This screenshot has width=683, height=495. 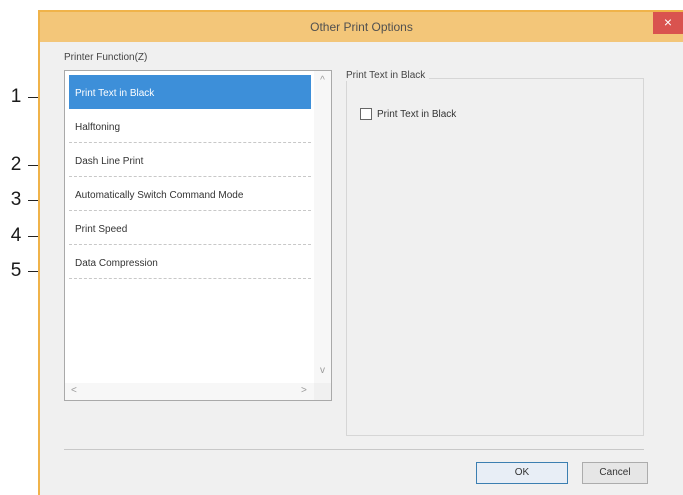 What do you see at coordinates (16, 164) in the screenshot?
I see `callout-2: 2` at bounding box center [16, 164].